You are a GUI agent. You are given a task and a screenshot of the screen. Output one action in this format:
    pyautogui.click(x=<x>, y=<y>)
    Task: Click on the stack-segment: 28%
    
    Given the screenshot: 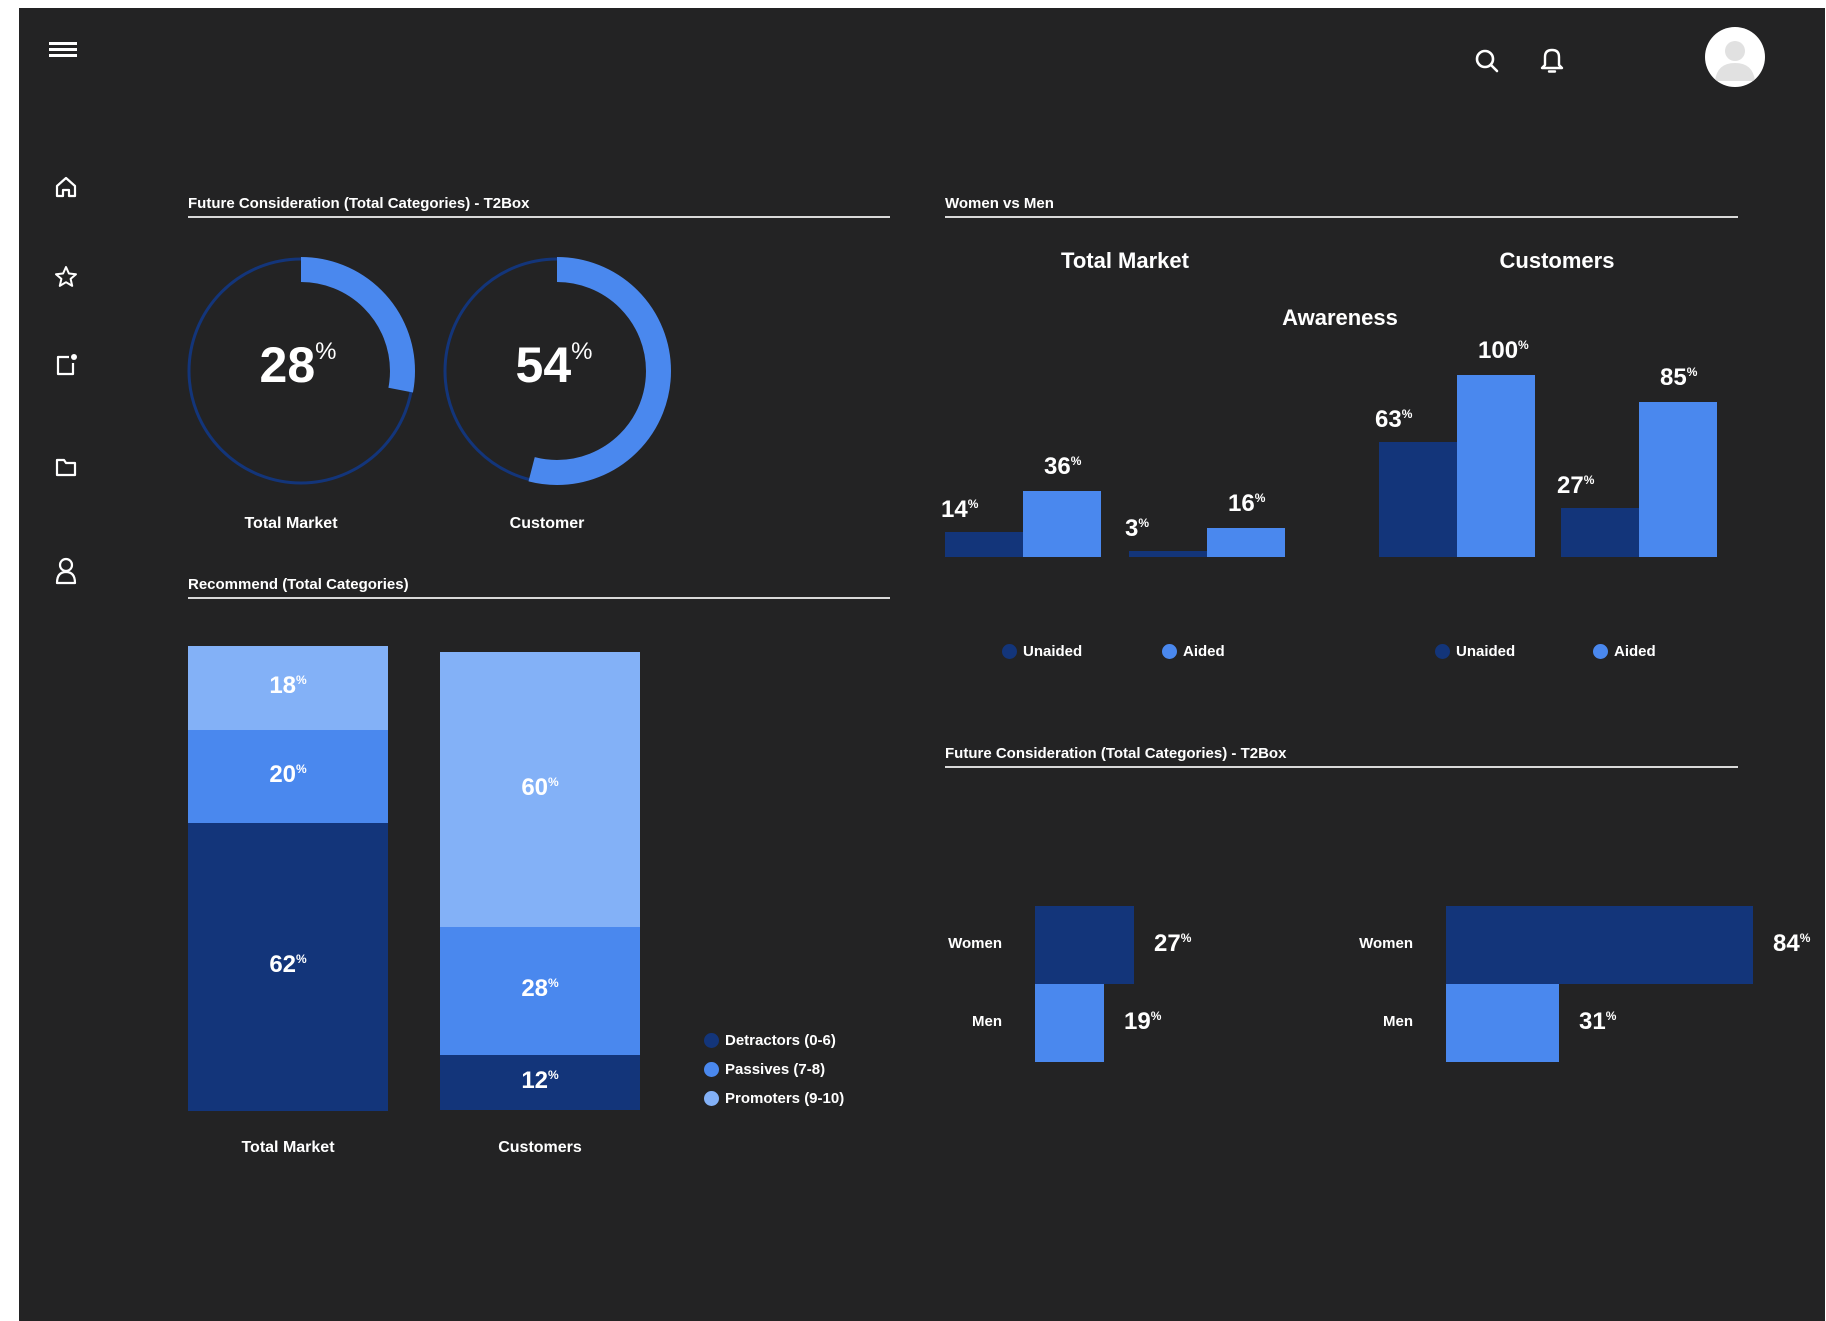 What is the action you would take?
    pyautogui.click(x=540, y=991)
    